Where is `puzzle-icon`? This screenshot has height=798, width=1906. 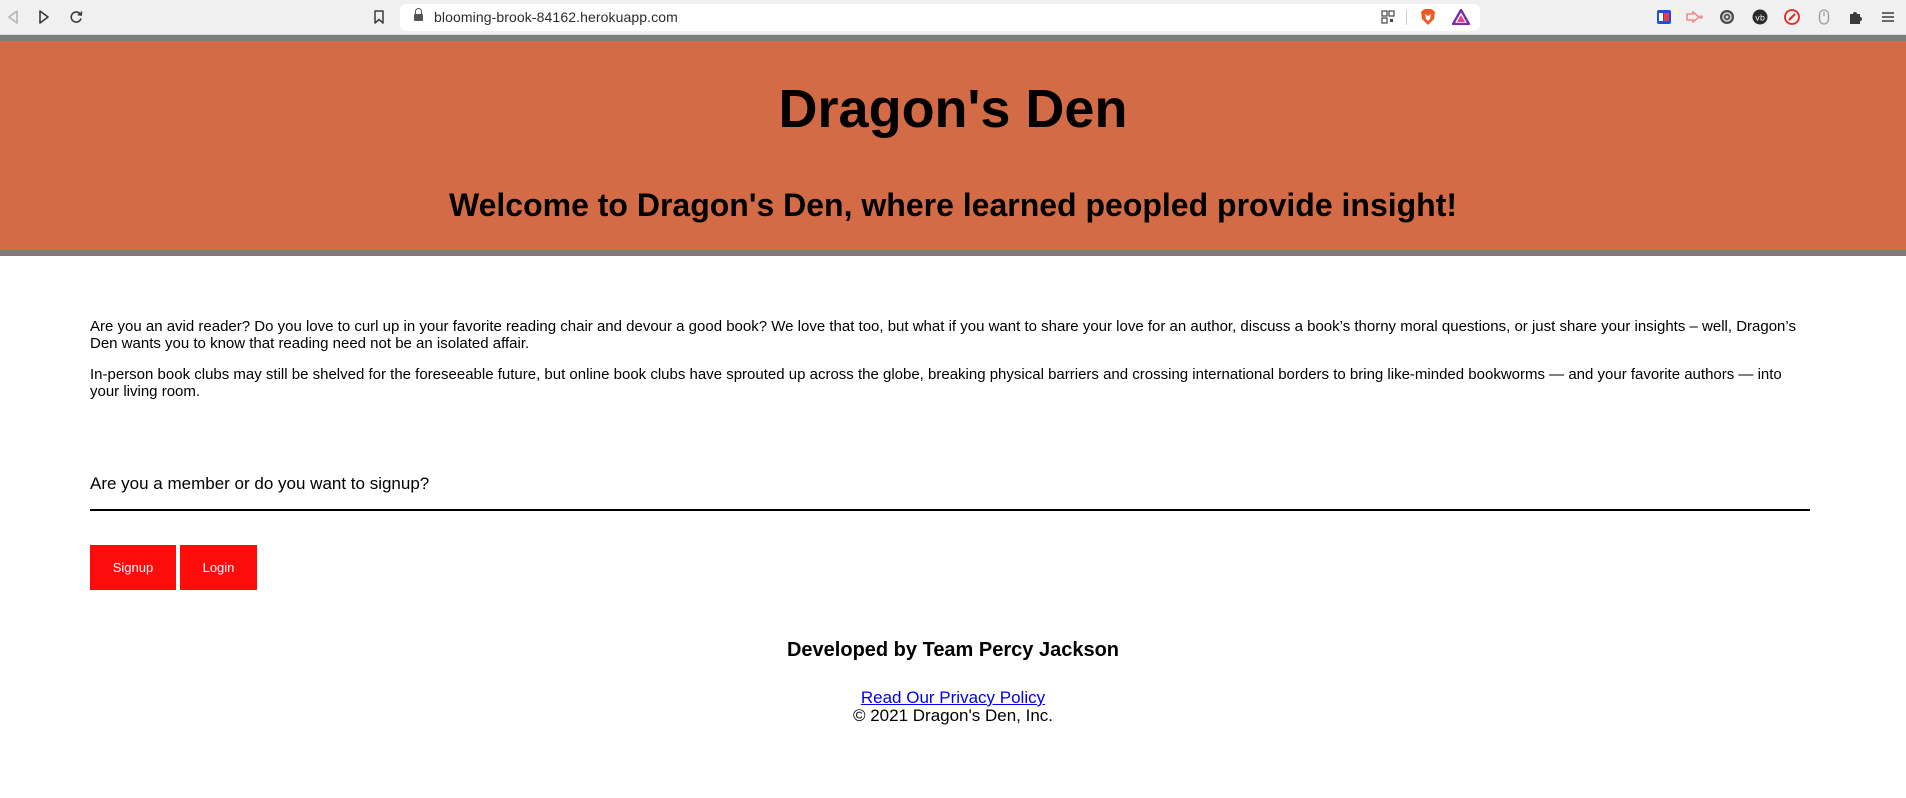 puzzle-icon is located at coordinates (1856, 17).